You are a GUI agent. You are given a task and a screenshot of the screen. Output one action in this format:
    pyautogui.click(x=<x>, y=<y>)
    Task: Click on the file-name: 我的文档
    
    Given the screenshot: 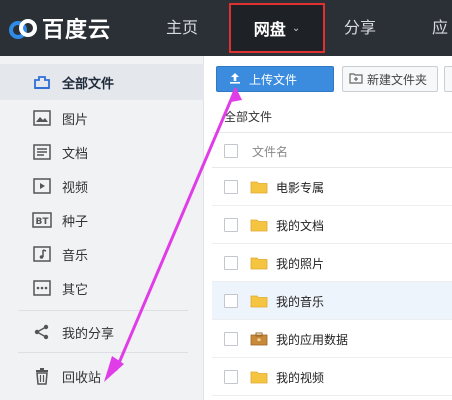 What is the action you would take?
    pyautogui.click(x=300, y=225)
    